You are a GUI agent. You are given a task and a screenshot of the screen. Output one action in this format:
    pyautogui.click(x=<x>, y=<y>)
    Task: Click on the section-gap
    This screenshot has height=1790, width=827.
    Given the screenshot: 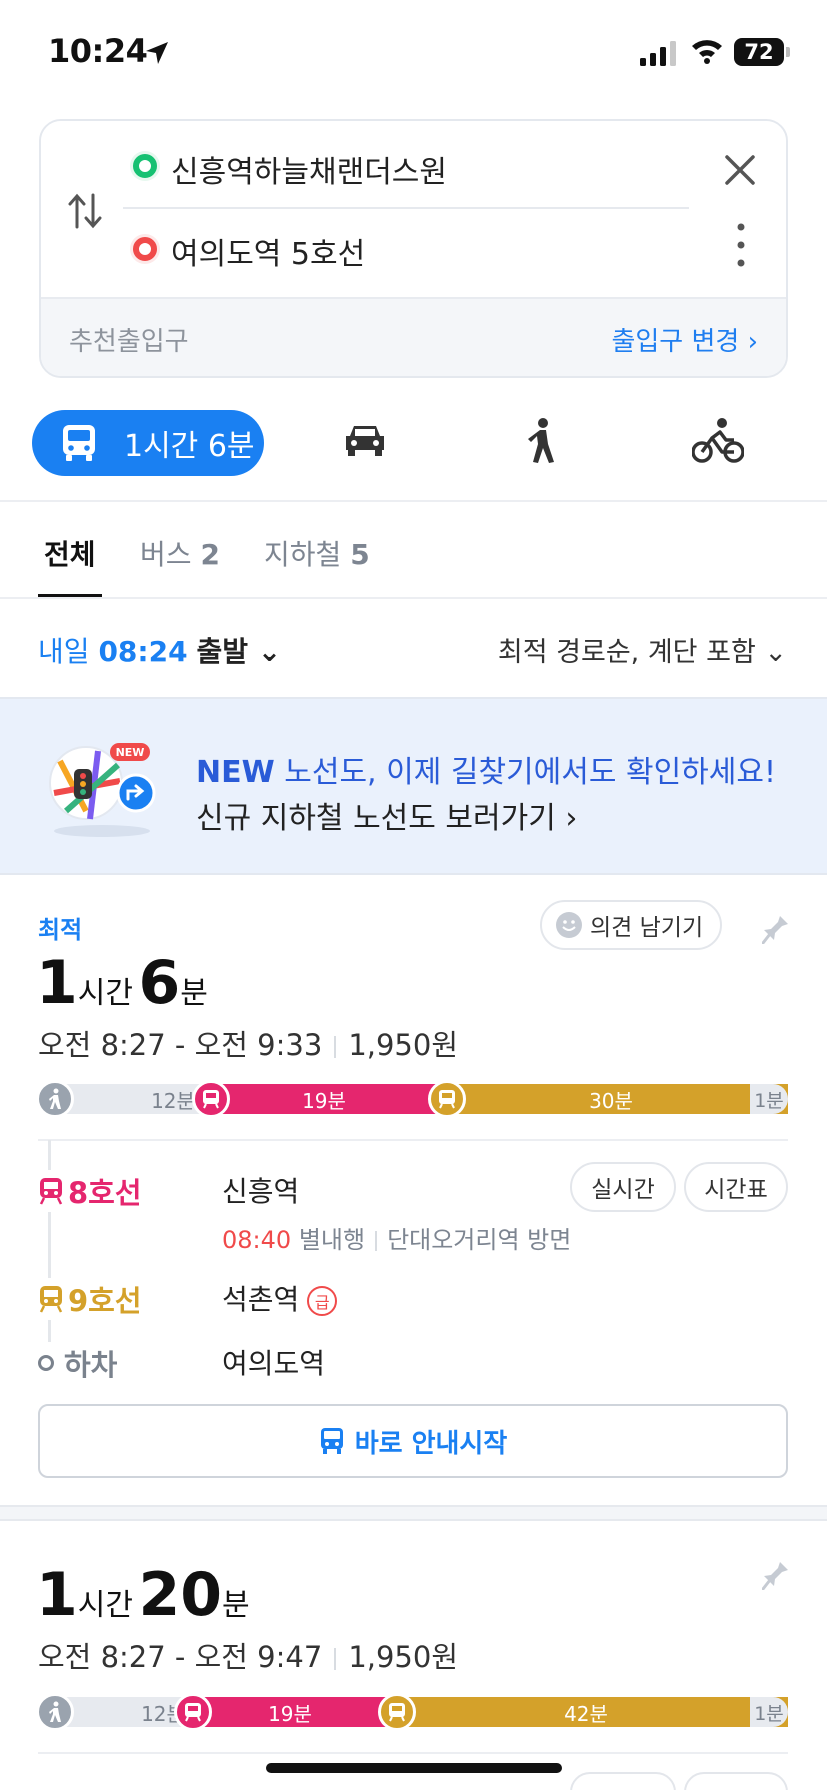 What is the action you would take?
    pyautogui.click(x=413, y=1513)
    